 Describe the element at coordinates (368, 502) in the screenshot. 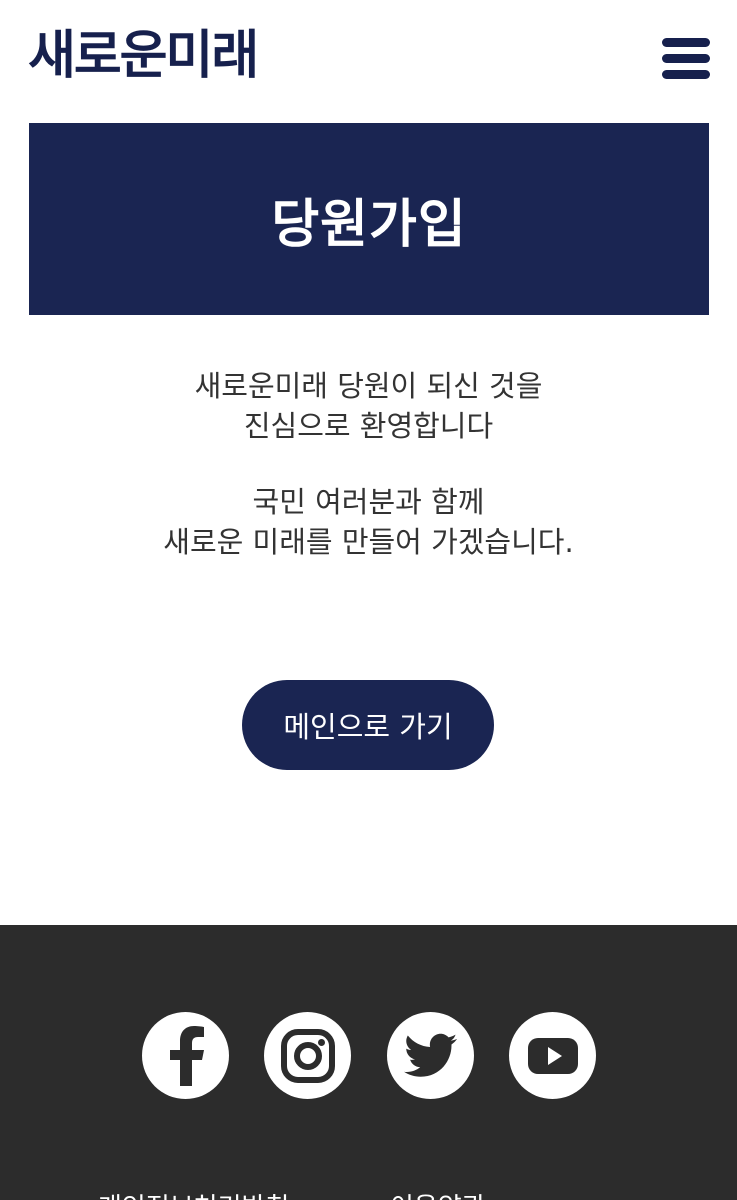

I see `welcome-line: 국민 여러분과 함께` at that location.